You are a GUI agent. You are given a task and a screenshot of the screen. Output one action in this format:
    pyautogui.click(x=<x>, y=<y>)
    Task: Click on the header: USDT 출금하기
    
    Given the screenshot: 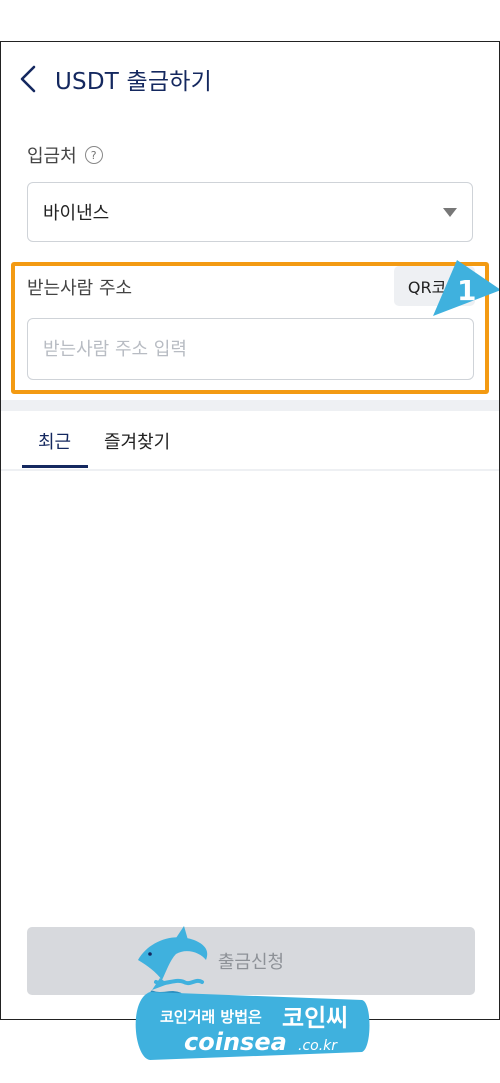 What is the action you would take?
    pyautogui.click(x=250, y=78)
    